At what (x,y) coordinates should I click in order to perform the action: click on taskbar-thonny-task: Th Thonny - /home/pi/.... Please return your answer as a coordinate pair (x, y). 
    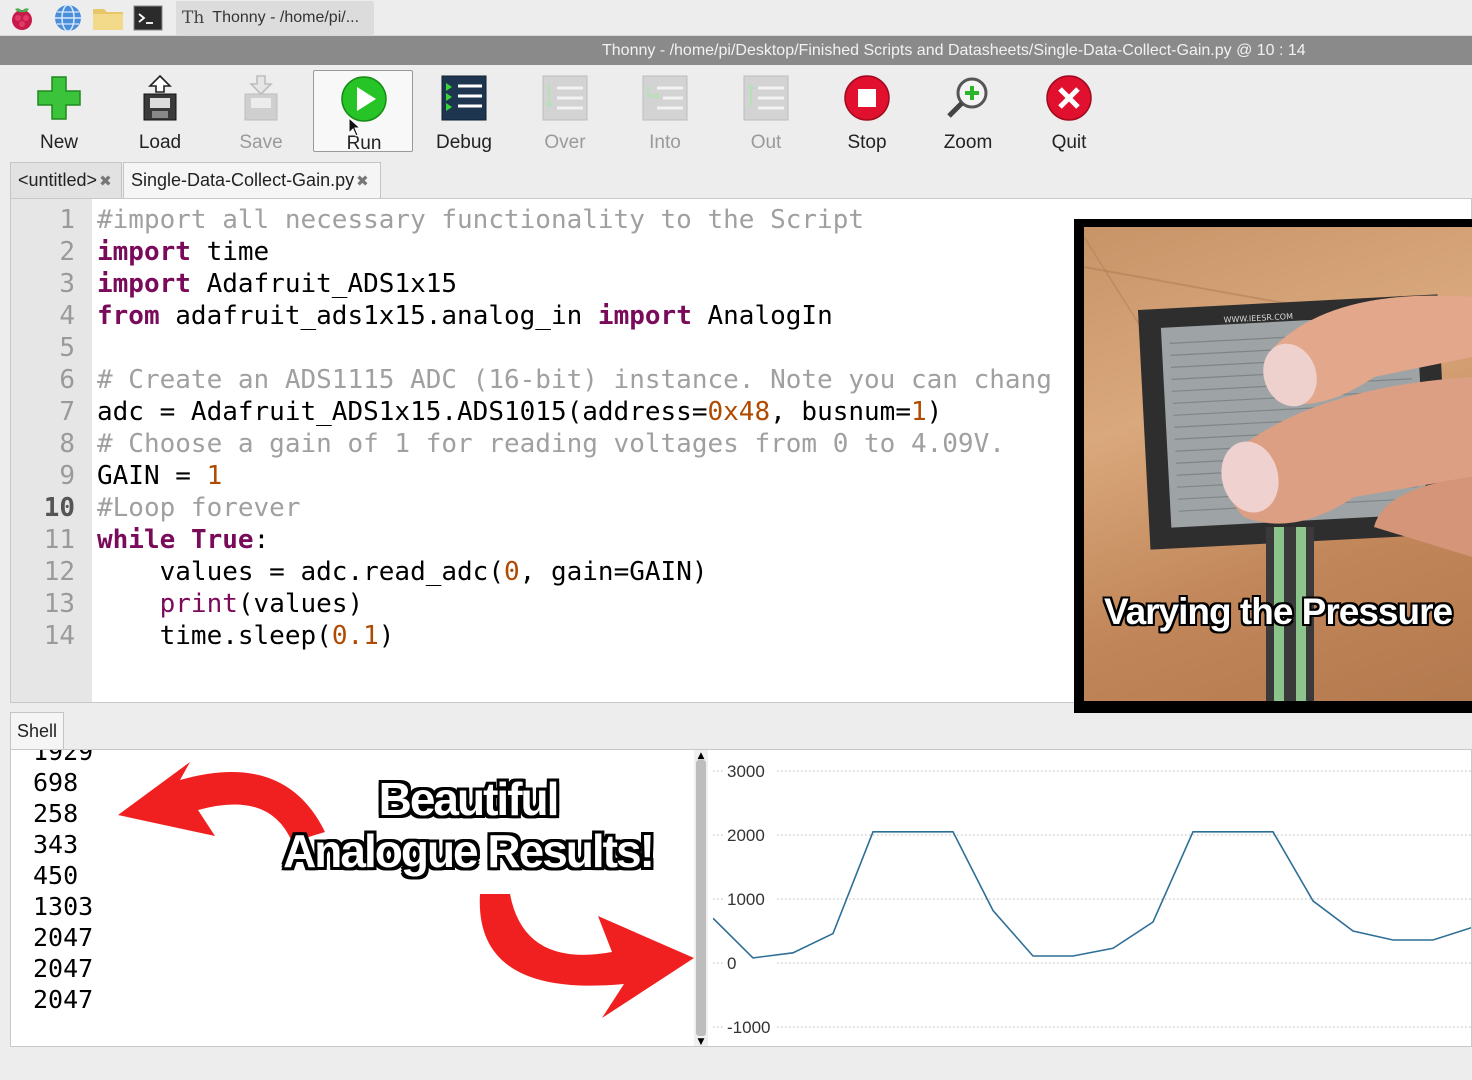
    Looking at the image, I should click on (275, 18).